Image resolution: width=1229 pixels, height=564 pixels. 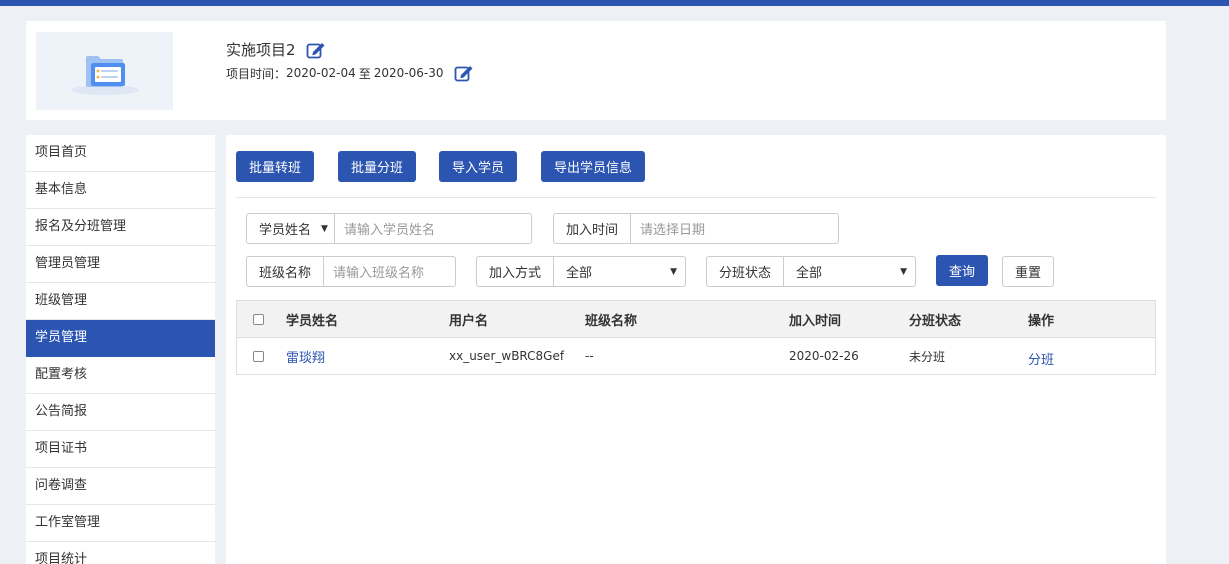 I want to click on join-time-filter: 加入时间 请选择日期, so click(x=696, y=228).